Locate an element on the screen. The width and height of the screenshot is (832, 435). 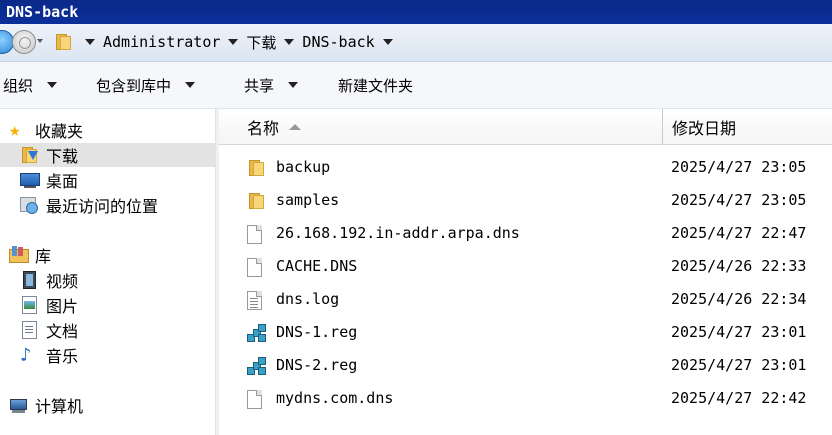
organize-label: 组织 is located at coordinates (18, 85).